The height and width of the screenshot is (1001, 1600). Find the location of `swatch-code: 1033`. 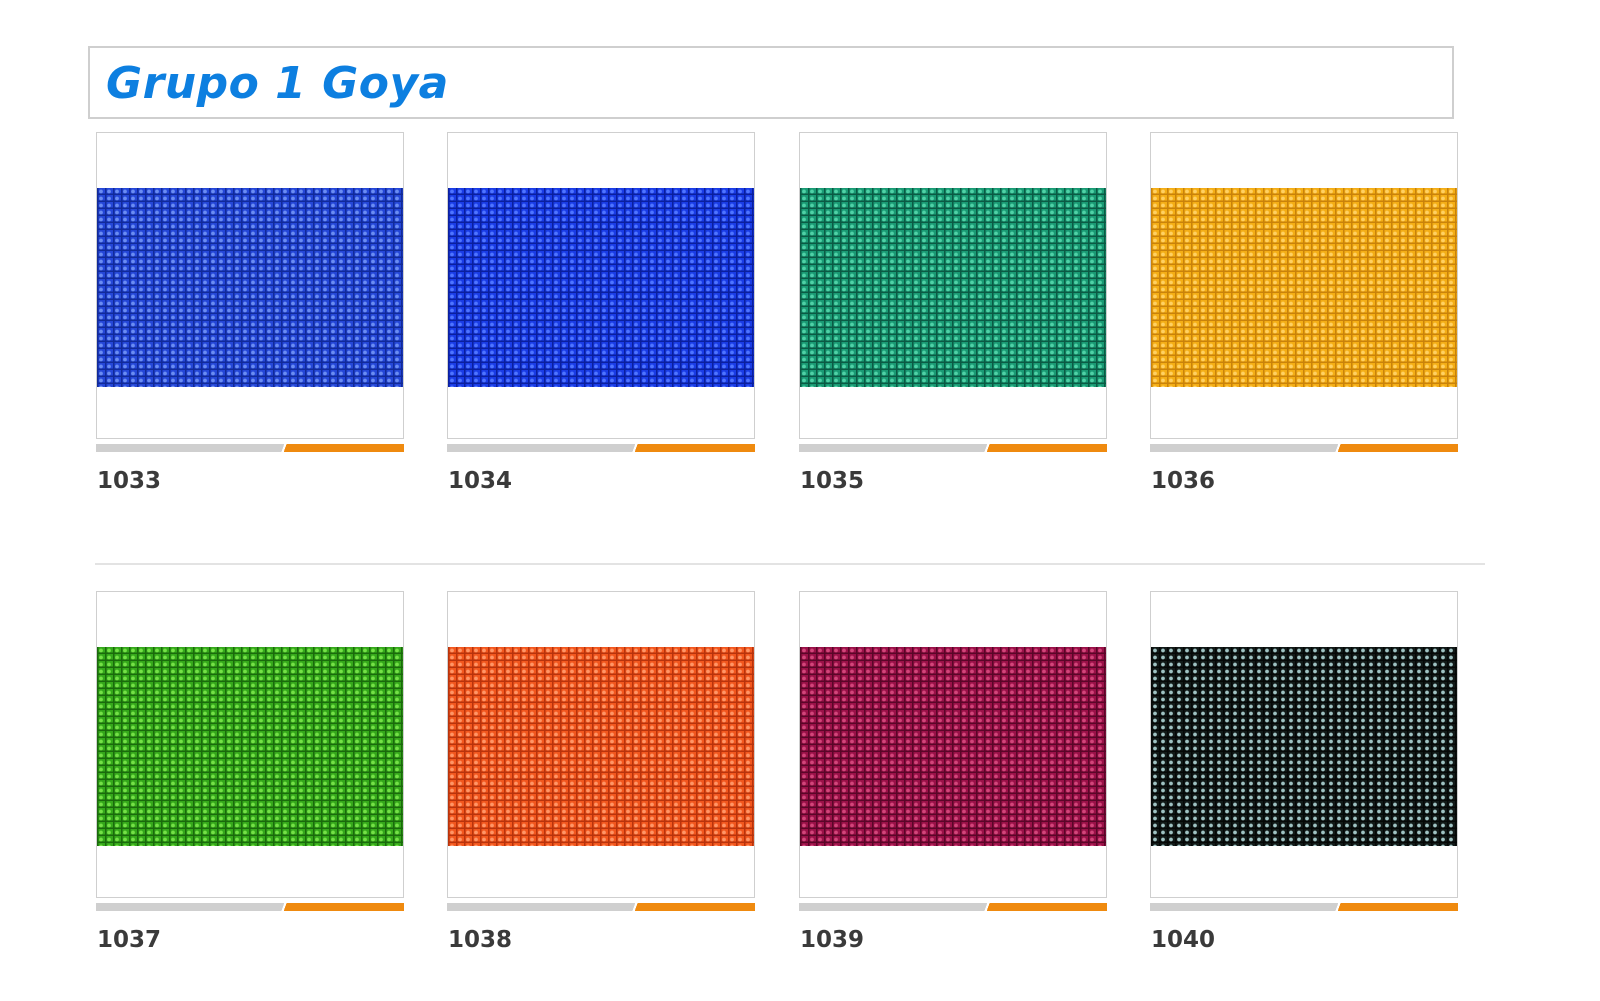

swatch-code: 1033 is located at coordinates (129, 481).